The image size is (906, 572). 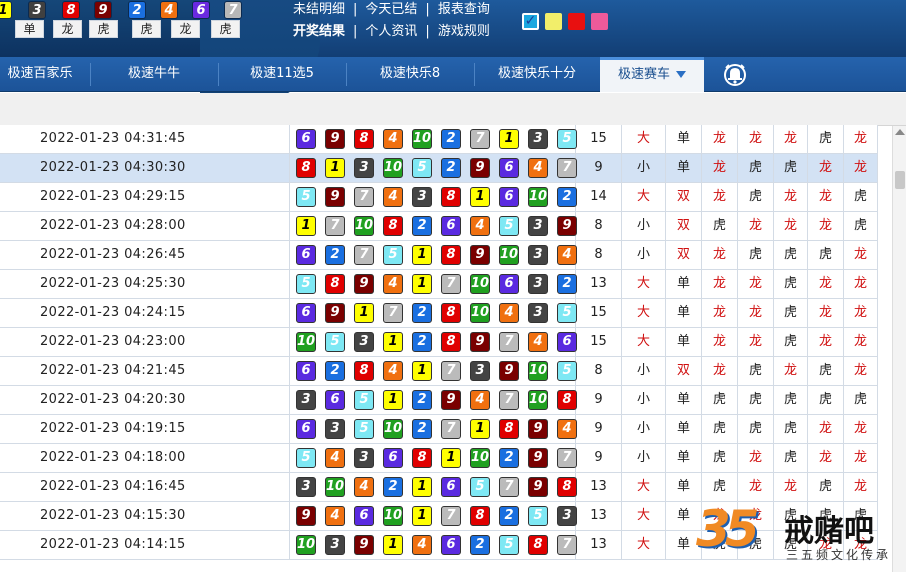 What do you see at coordinates (410, 74) in the screenshot?
I see `nav-tab: 极速快乐8` at bounding box center [410, 74].